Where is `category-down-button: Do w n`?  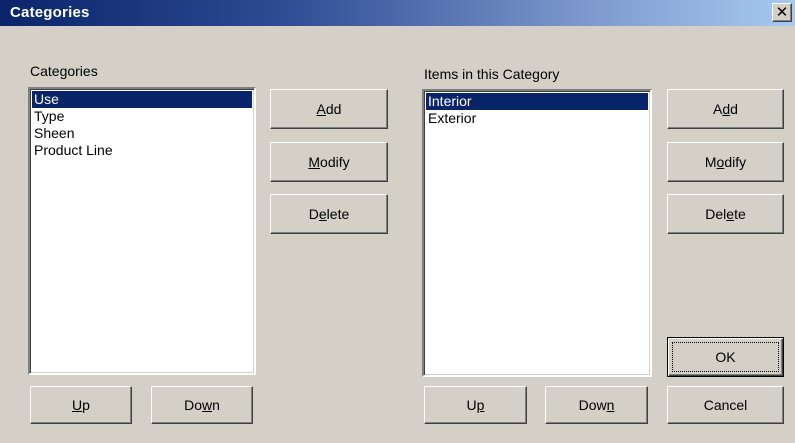 category-down-button: Do w n is located at coordinates (202, 405).